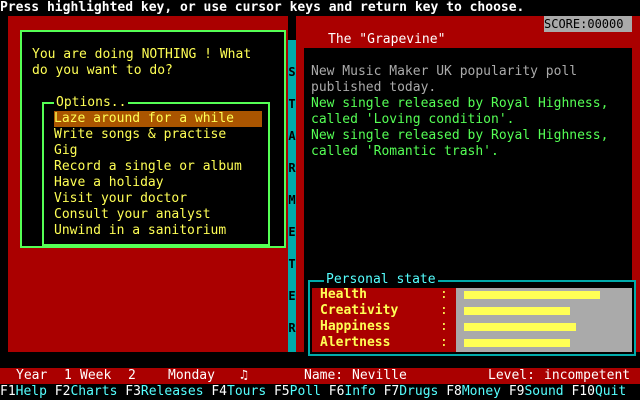 This screenshot has height=400, width=640. Describe the element at coordinates (158, 119) in the screenshot. I see `option-laze: Laze around for a while` at that location.